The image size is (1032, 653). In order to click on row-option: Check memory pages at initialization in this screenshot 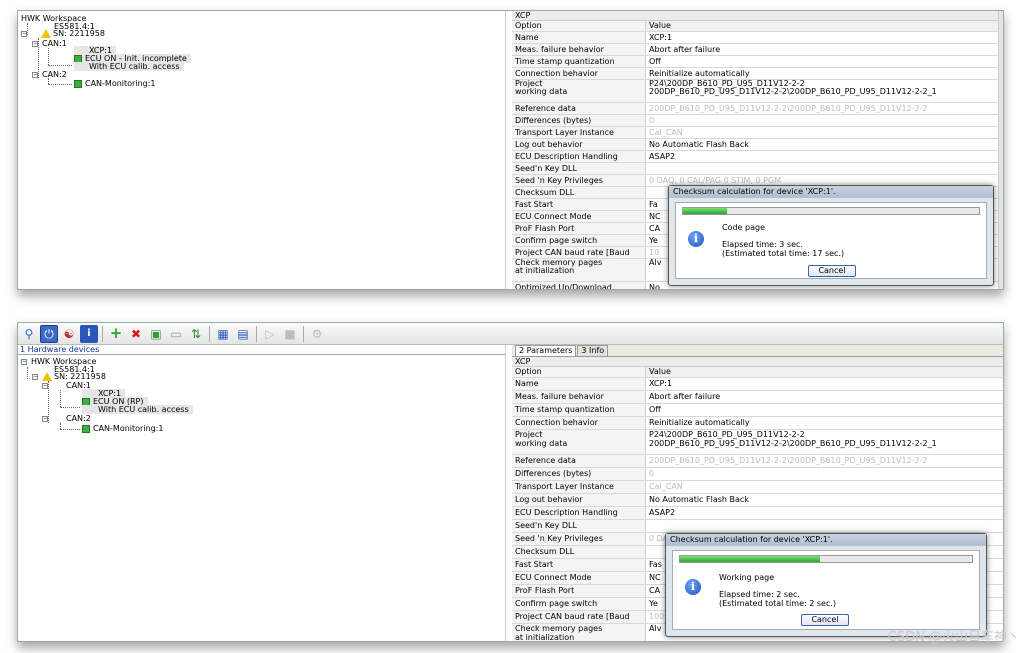, I will do `click(579, 270)`.